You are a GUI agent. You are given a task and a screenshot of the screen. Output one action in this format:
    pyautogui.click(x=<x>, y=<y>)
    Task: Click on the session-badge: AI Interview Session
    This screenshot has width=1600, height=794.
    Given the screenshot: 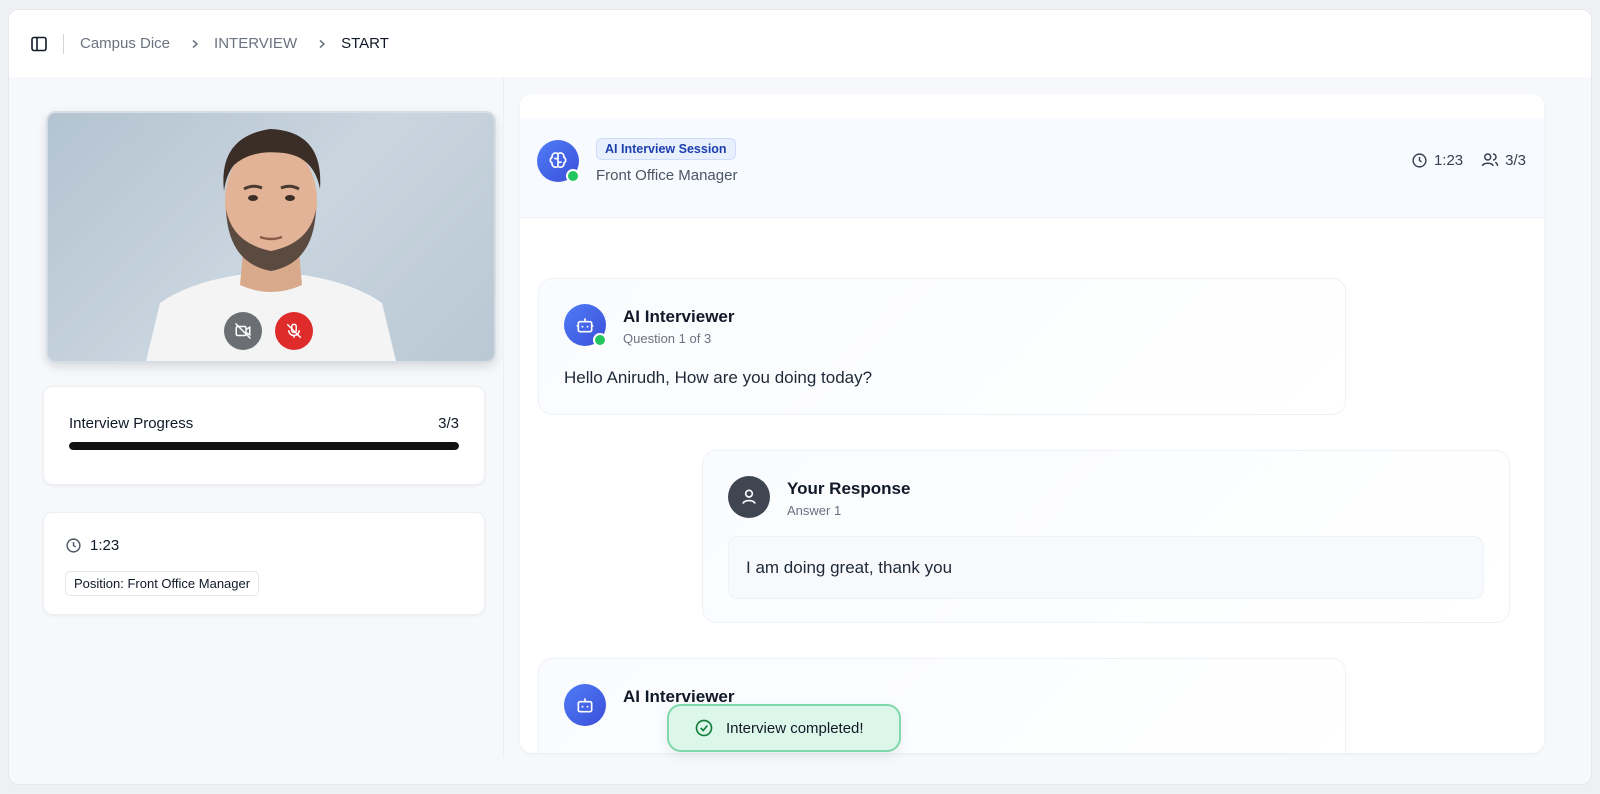 What is the action you would take?
    pyautogui.click(x=666, y=149)
    